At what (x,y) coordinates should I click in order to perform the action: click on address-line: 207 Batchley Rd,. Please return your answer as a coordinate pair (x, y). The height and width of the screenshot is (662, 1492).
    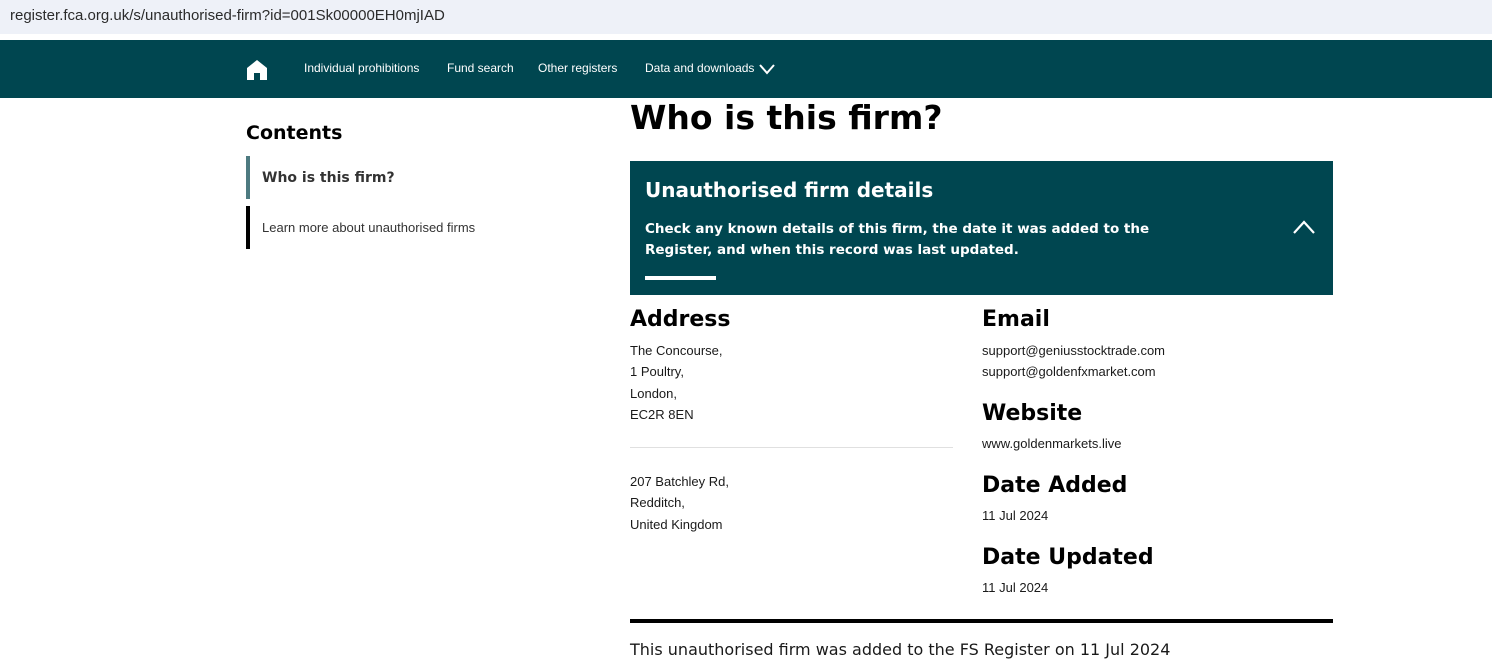
    Looking at the image, I should click on (680, 481).